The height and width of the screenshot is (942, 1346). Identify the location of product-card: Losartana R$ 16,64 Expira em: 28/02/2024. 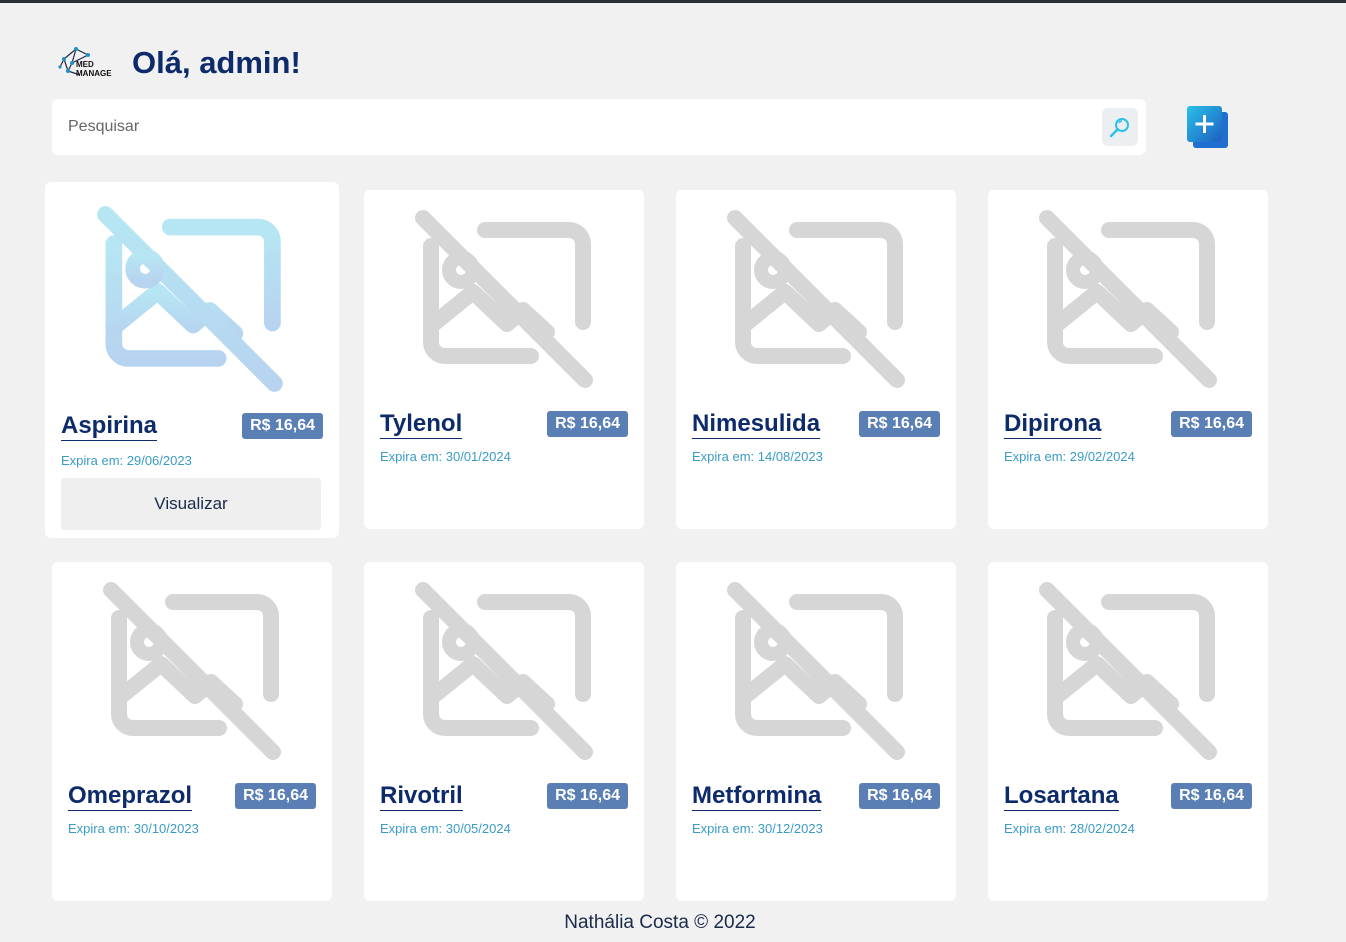
(1128, 731).